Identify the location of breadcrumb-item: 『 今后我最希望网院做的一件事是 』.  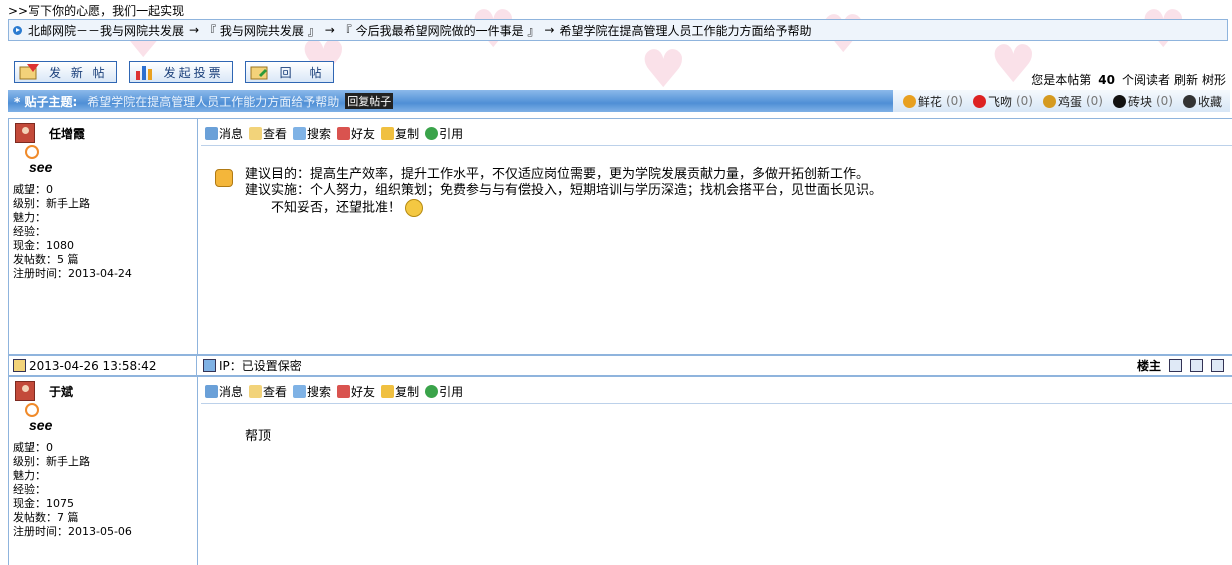
(440, 30).